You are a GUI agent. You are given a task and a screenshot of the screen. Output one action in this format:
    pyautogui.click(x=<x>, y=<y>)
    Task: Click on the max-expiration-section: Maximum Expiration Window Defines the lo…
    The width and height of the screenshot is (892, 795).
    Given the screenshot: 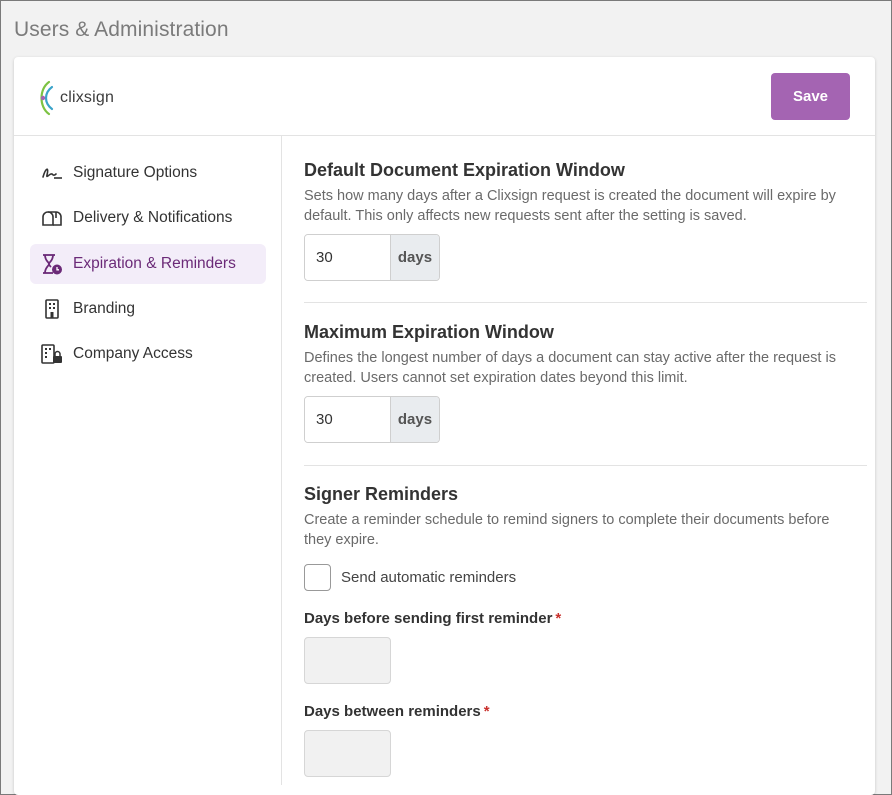 What is the action you would take?
    pyautogui.click(x=585, y=355)
    